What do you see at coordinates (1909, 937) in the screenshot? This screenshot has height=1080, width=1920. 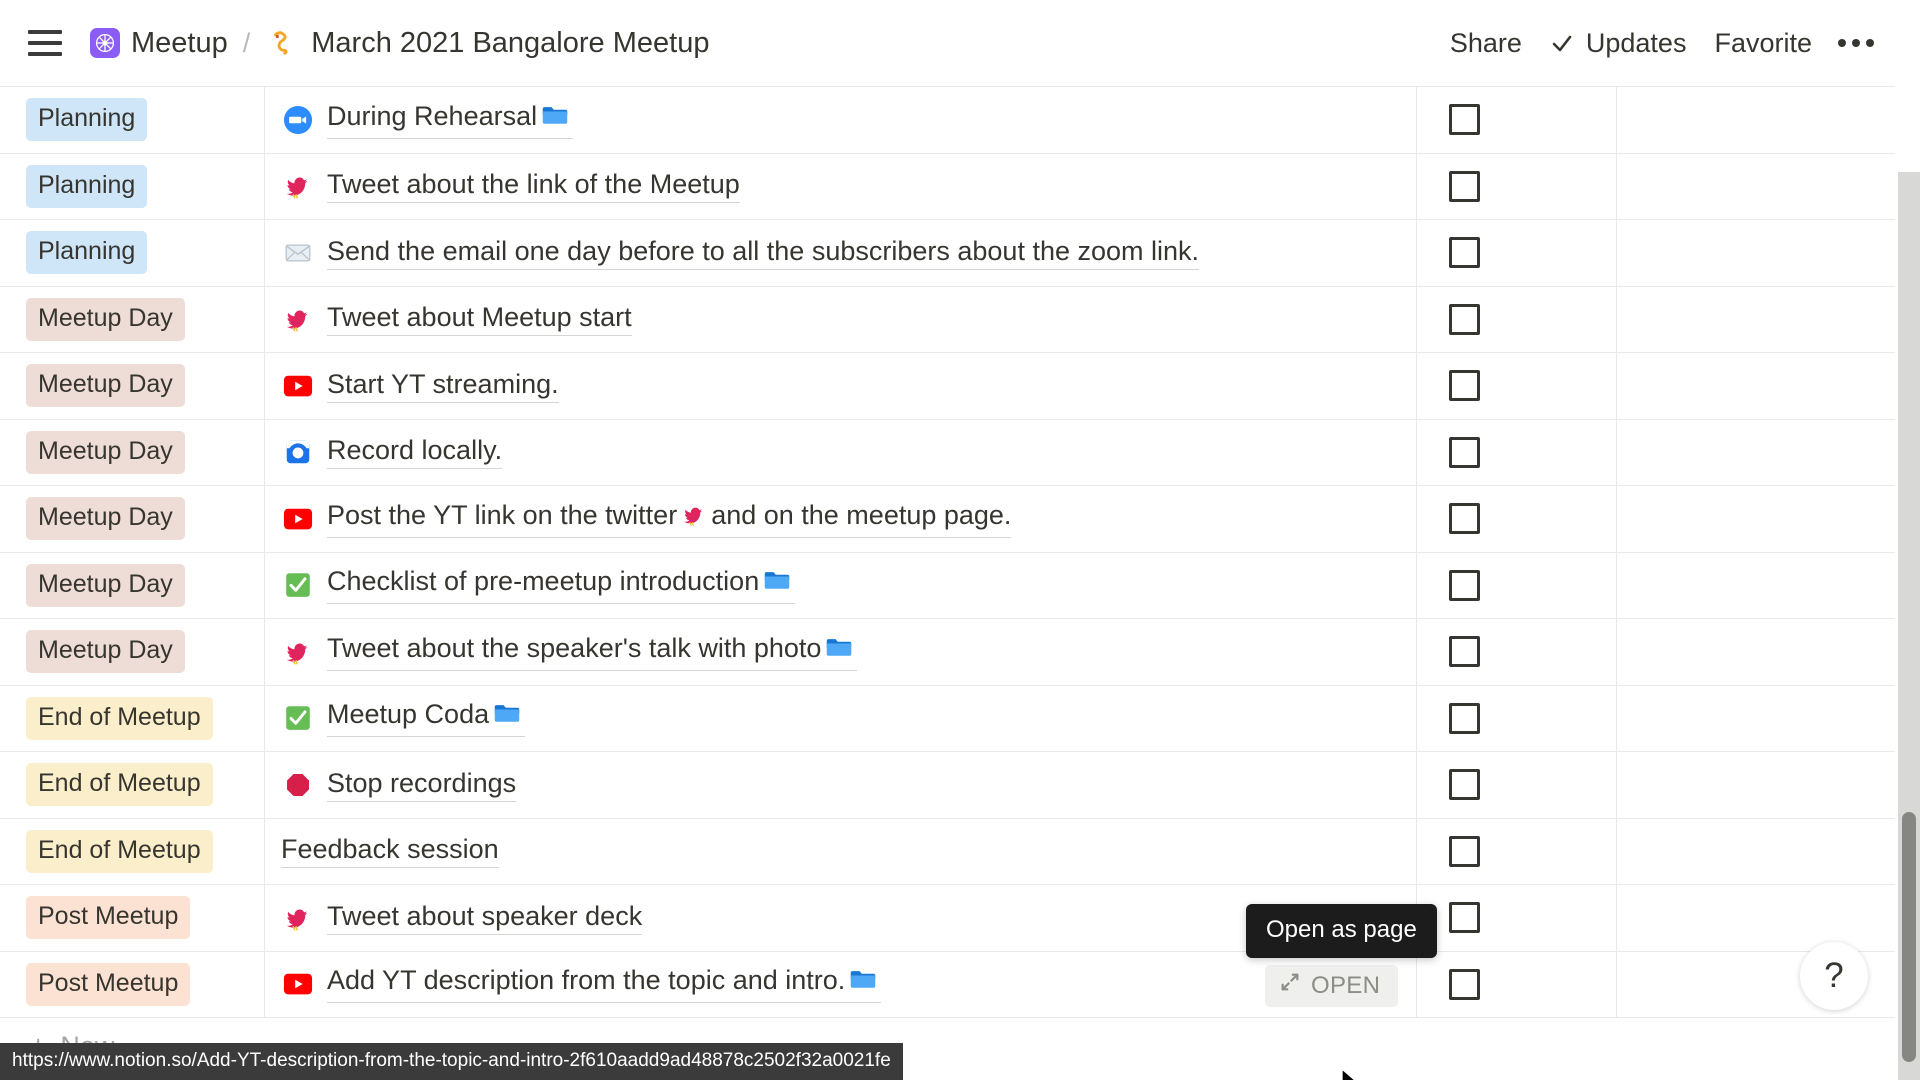 I see `scrollbar-thumb` at bounding box center [1909, 937].